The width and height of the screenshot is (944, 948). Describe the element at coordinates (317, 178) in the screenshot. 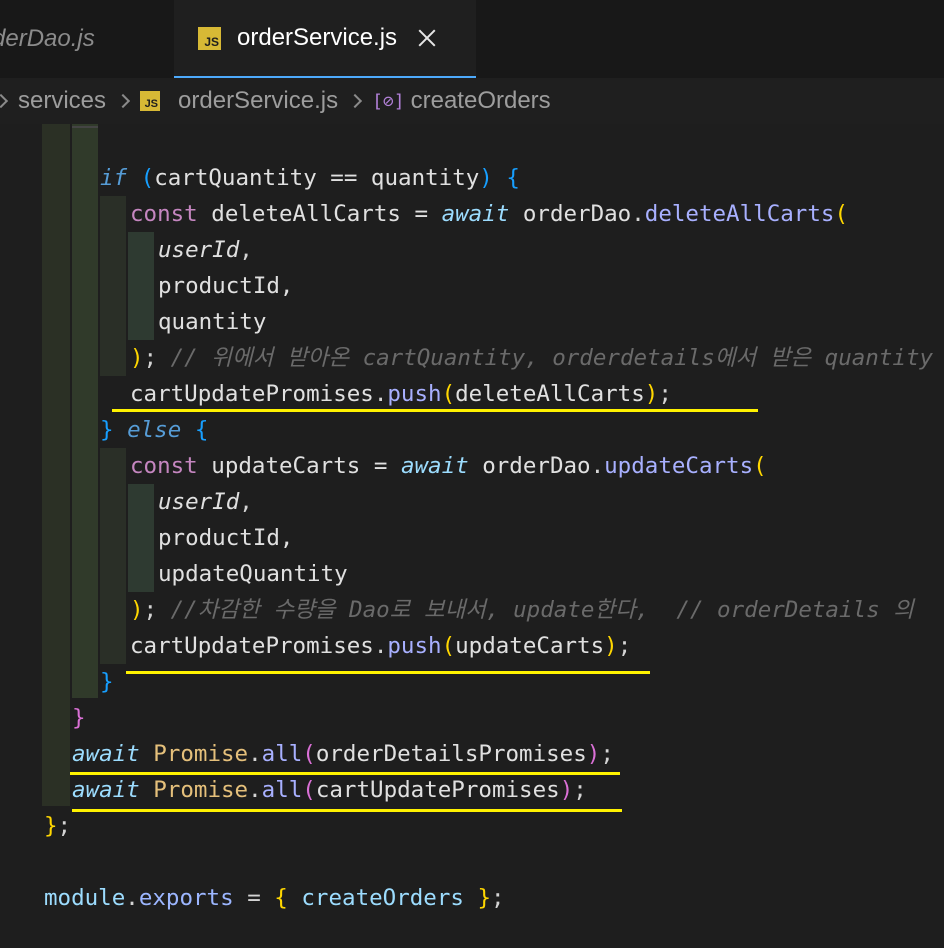

I see `condition: cartQuantity == quantity` at that location.